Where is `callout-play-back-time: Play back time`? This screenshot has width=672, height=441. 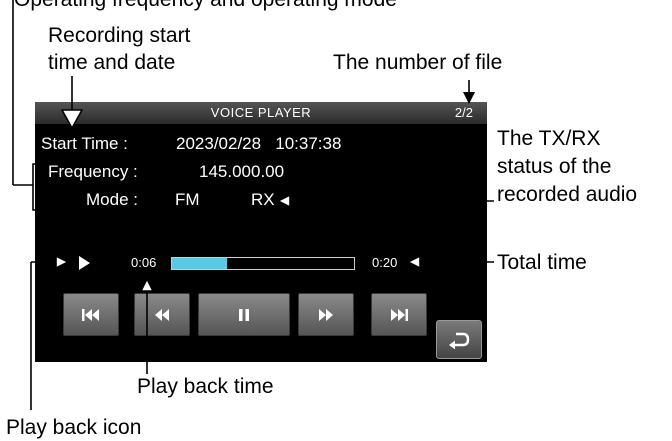
callout-play-back-time: Play back time is located at coordinates (205, 386).